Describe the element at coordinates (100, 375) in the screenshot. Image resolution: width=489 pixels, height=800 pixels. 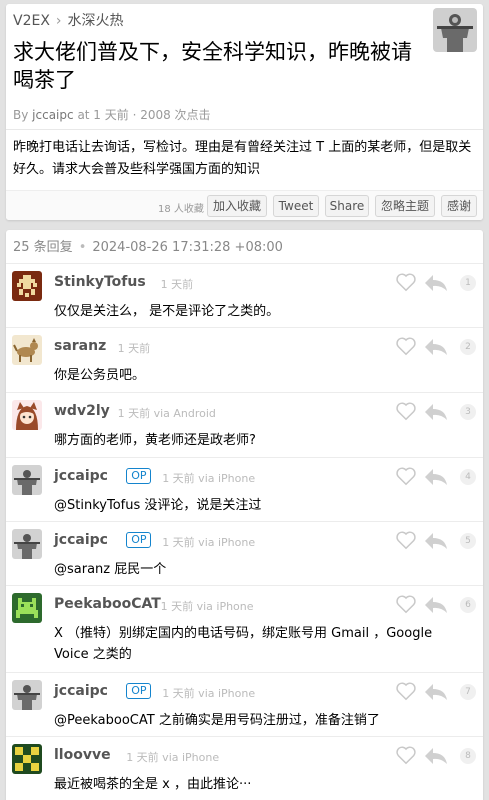
I see `reply-content: 你是公务员吧。` at that location.